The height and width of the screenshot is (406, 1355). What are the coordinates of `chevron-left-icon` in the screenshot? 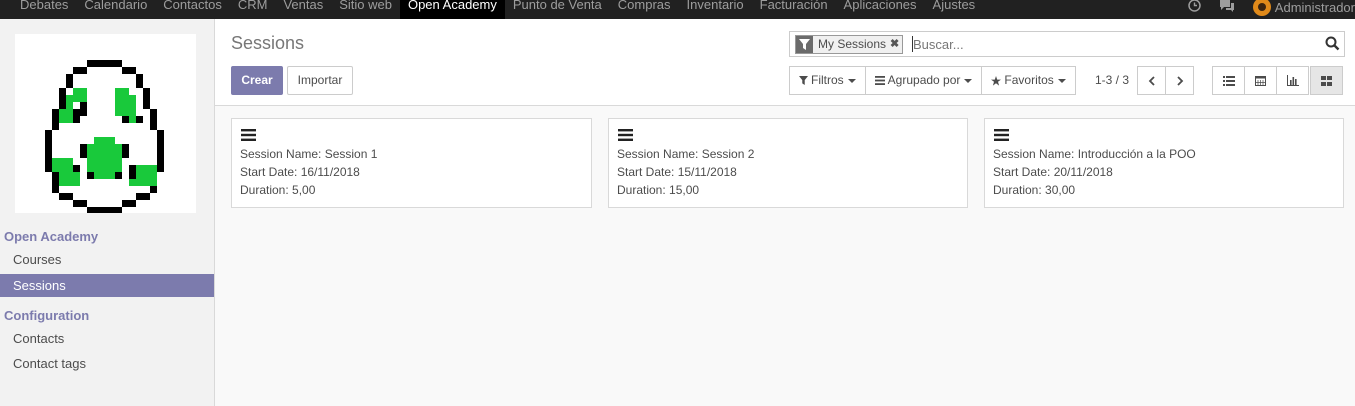 It's located at (1151, 80).